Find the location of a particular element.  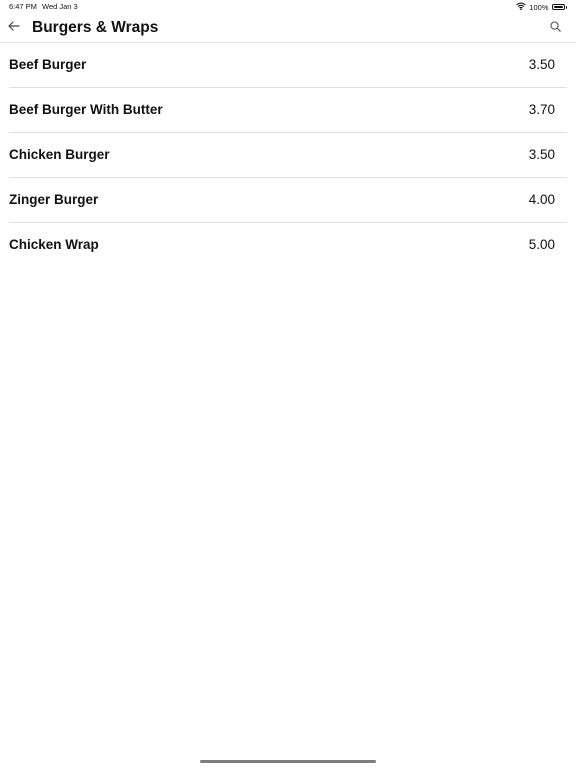

menu-item-zinger-burger: Zinger Burger 4.00 is located at coordinates (288, 200).